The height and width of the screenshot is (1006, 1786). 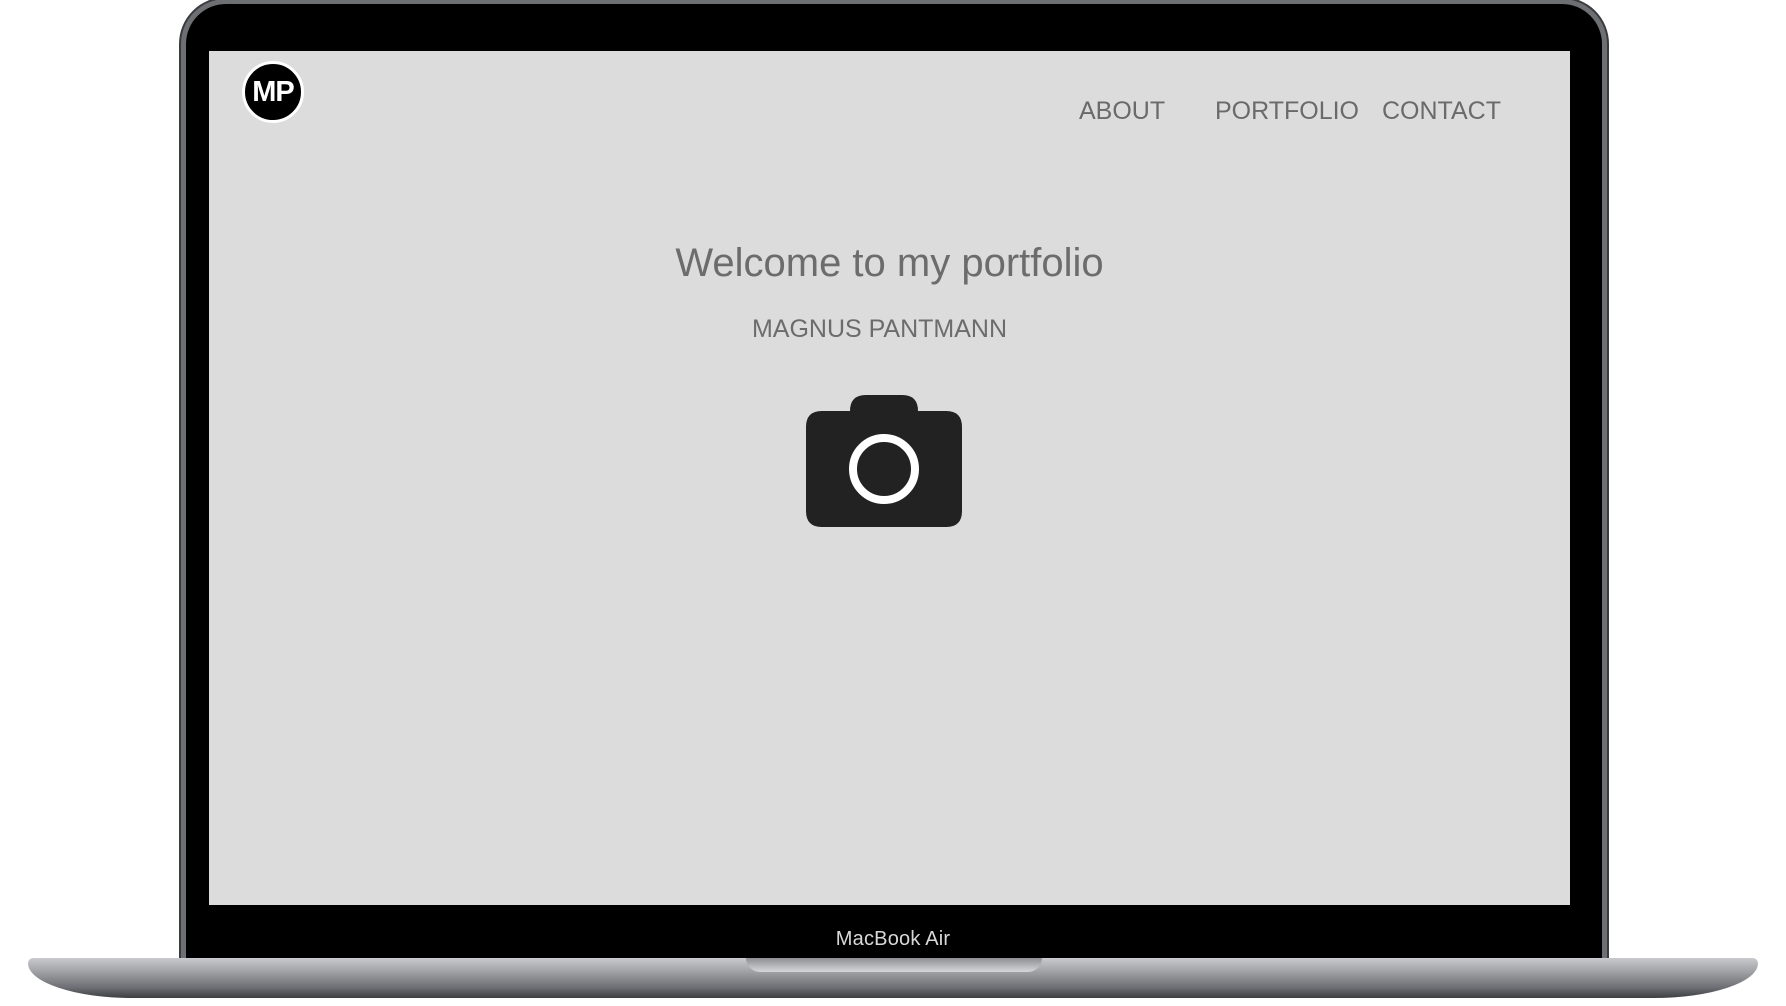 What do you see at coordinates (1441, 111) in the screenshot?
I see `nav-link-contact: CONTACT` at bounding box center [1441, 111].